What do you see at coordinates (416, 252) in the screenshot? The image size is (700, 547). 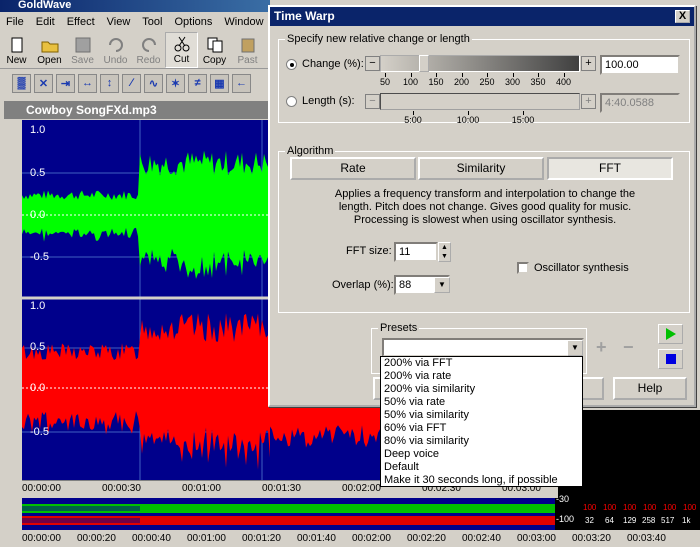 I see `fft-size-input: 11` at bounding box center [416, 252].